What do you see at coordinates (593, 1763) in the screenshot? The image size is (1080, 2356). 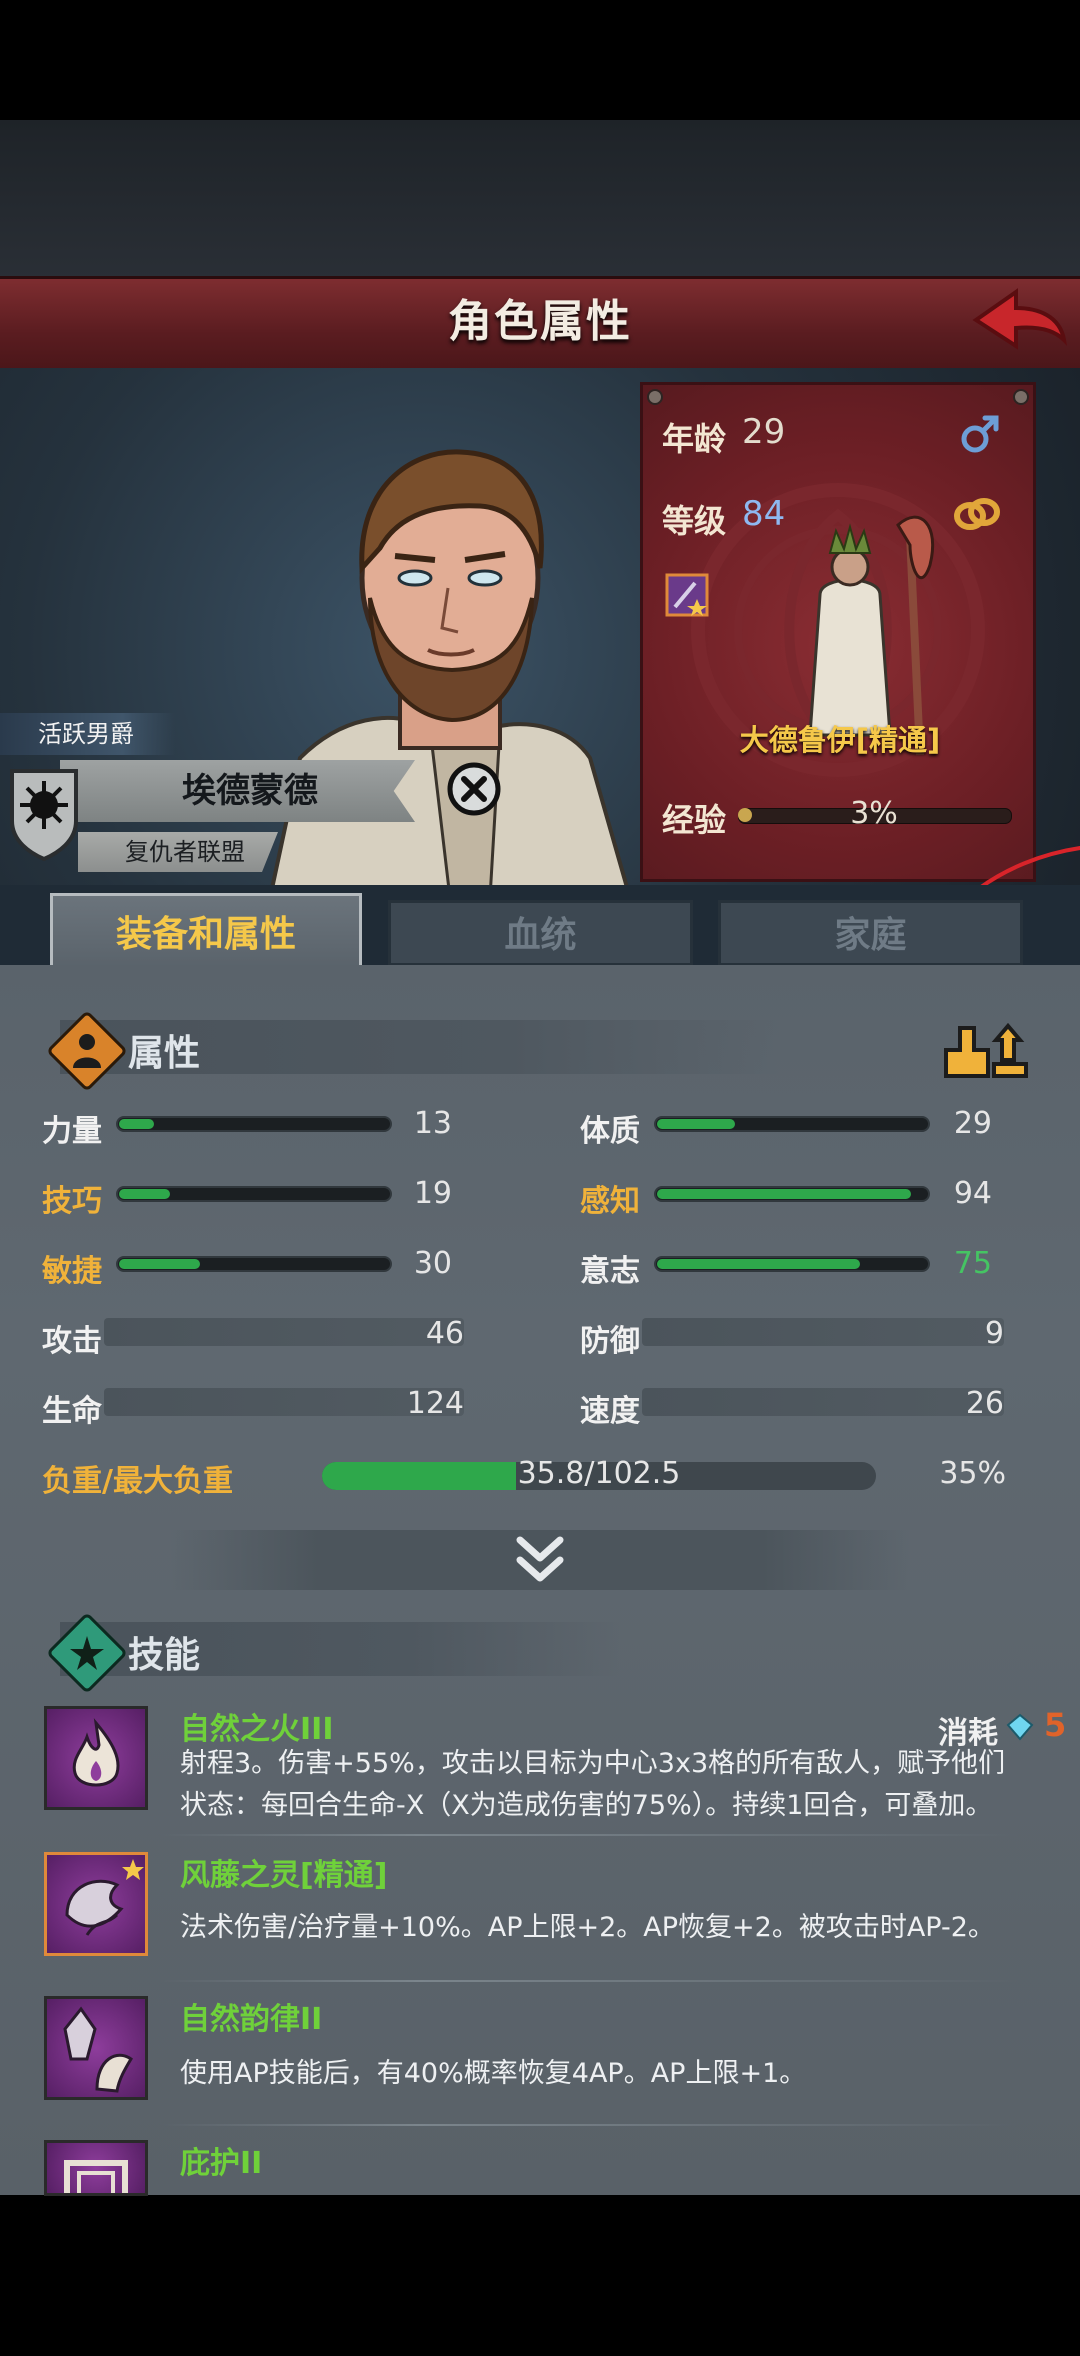 I see `skill-desc: 射程3。伤害+55%，攻击以目标为中心3x3格的所有敌人，赋予他们` at bounding box center [593, 1763].